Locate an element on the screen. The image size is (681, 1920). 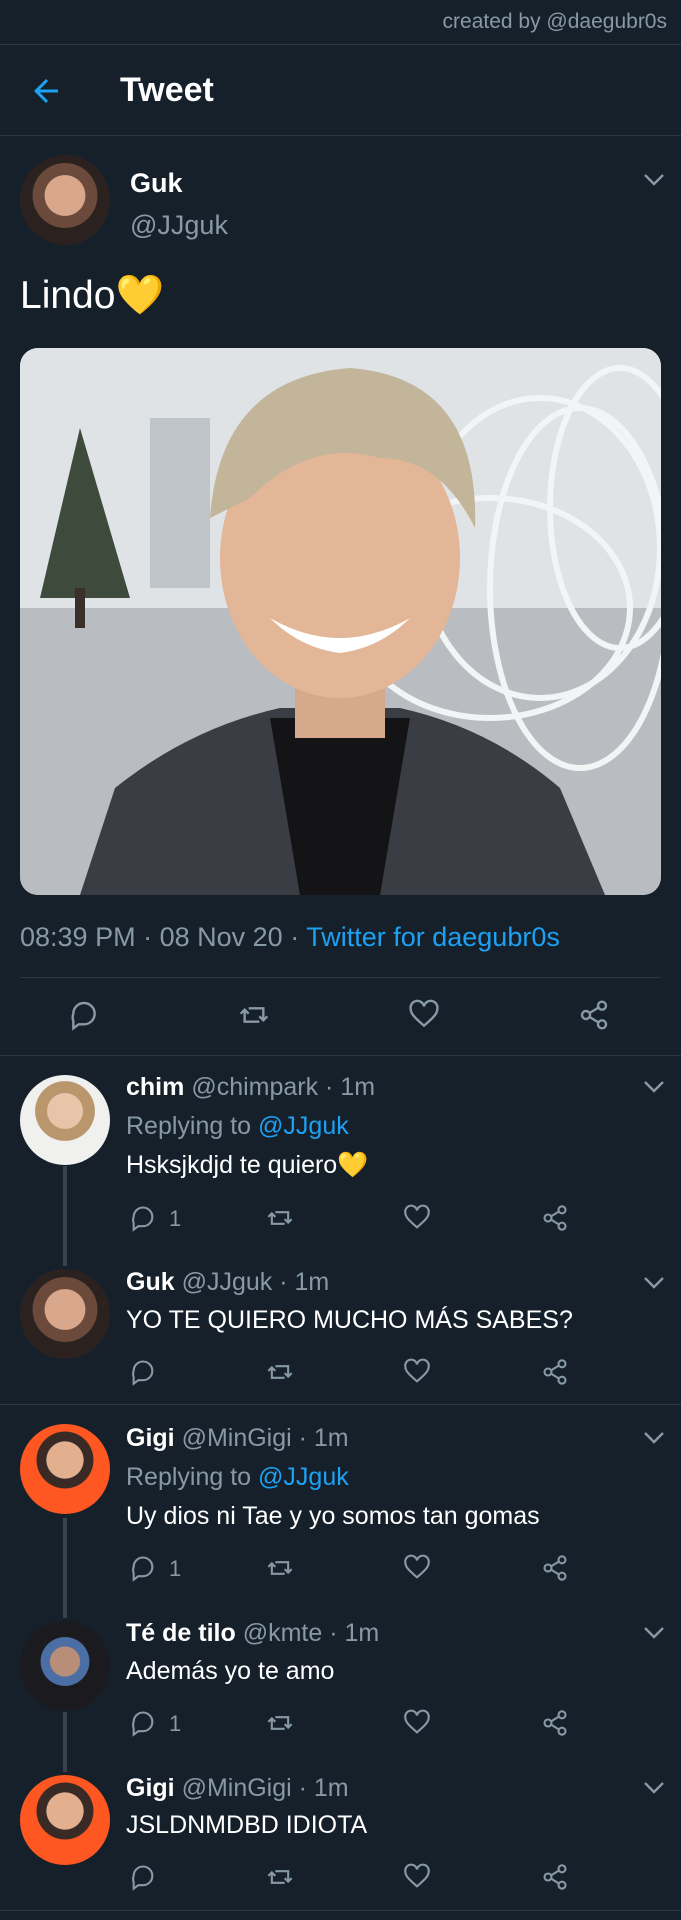
reply-author-handle: @chimpark is located at coordinates (254, 1087).